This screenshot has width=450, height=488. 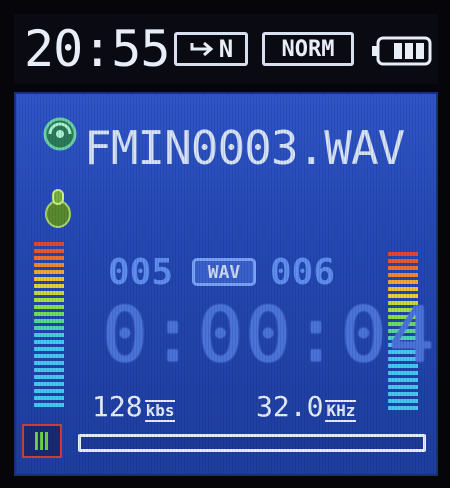 I want to click on record-status-indicator, so click(x=42, y=441).